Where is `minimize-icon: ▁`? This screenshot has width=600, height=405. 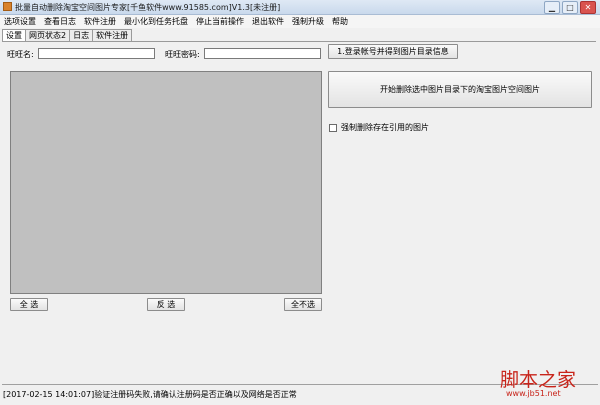 minimize-icon: ▁ is located at coordinates (552, 7).